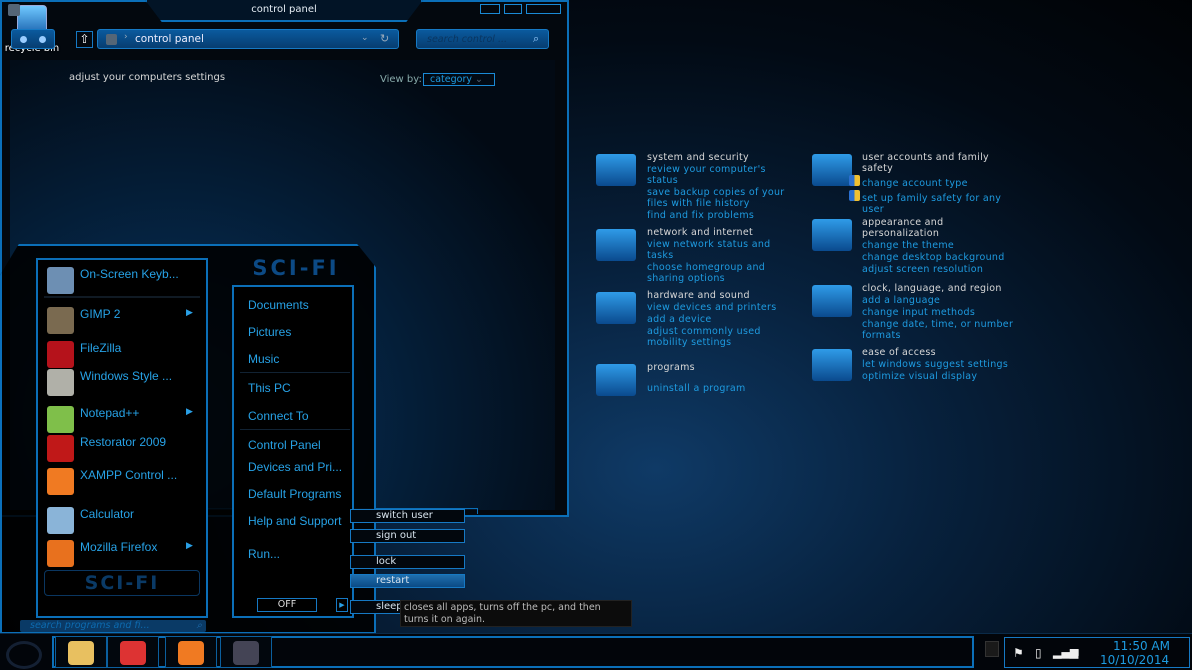 The image size is (1192, 670). What do you see at coordinates (616, 380) in the screenshot?
I see `gear-folder-icon` at bounding box center [616, 380].